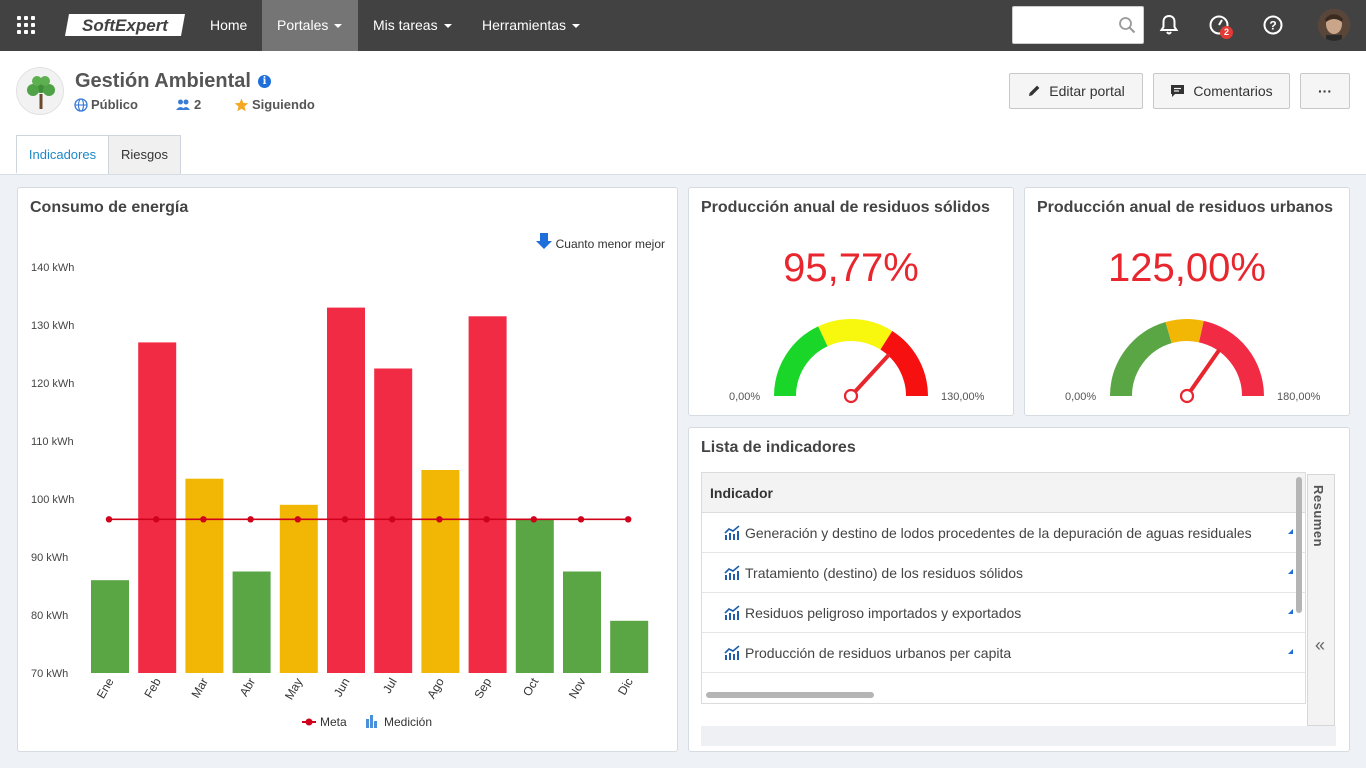 This screenshot has width=1366, height=768. I want to click on vertical-scrollbar, so click(1299, 545).